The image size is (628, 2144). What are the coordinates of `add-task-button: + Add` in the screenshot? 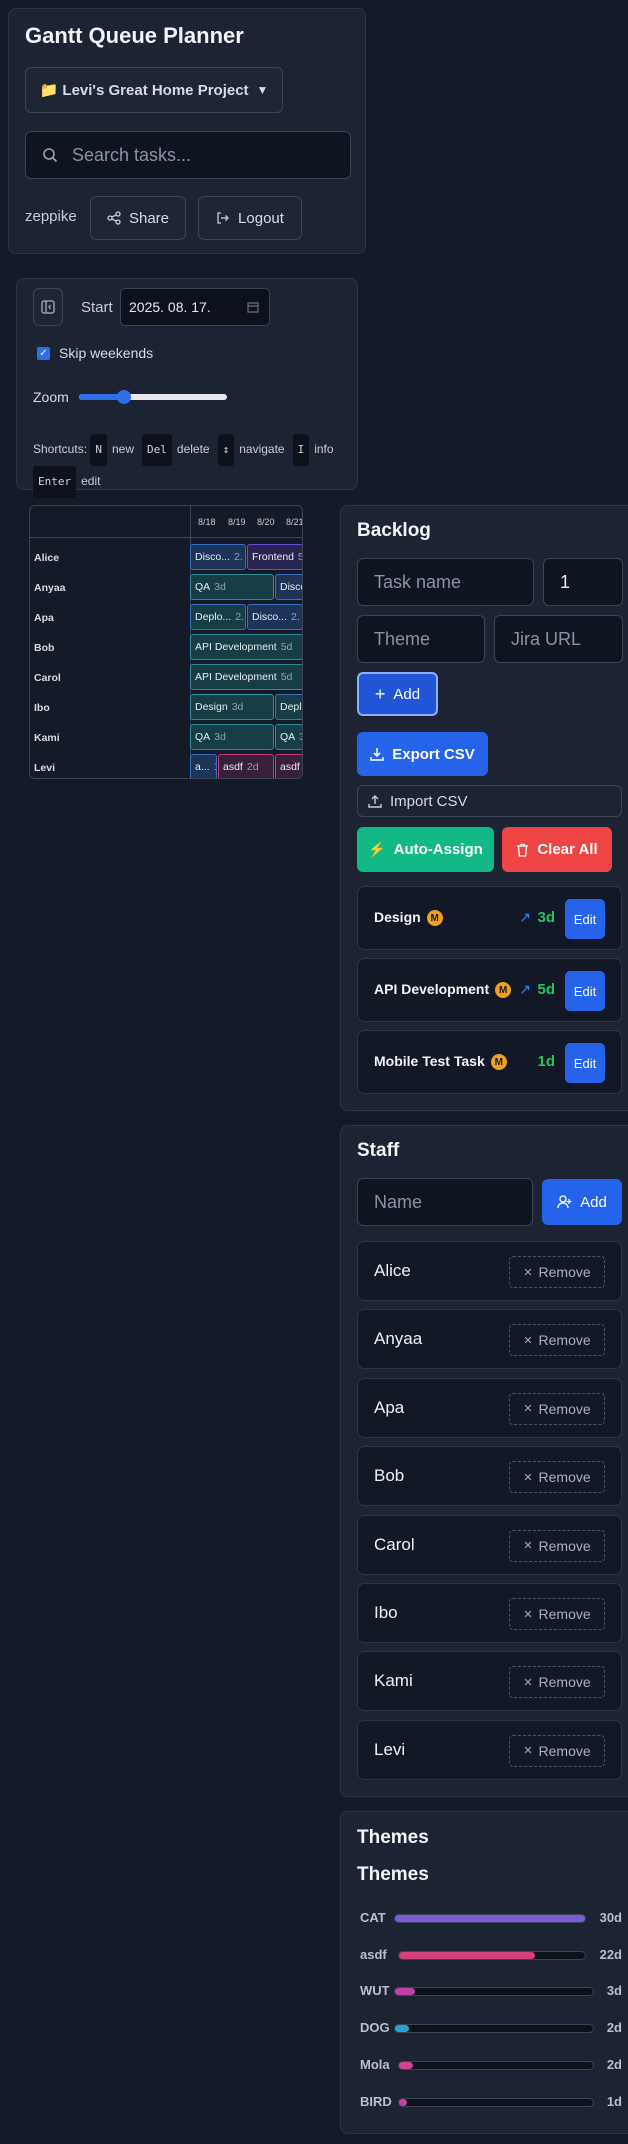 It's located at (397, 694).